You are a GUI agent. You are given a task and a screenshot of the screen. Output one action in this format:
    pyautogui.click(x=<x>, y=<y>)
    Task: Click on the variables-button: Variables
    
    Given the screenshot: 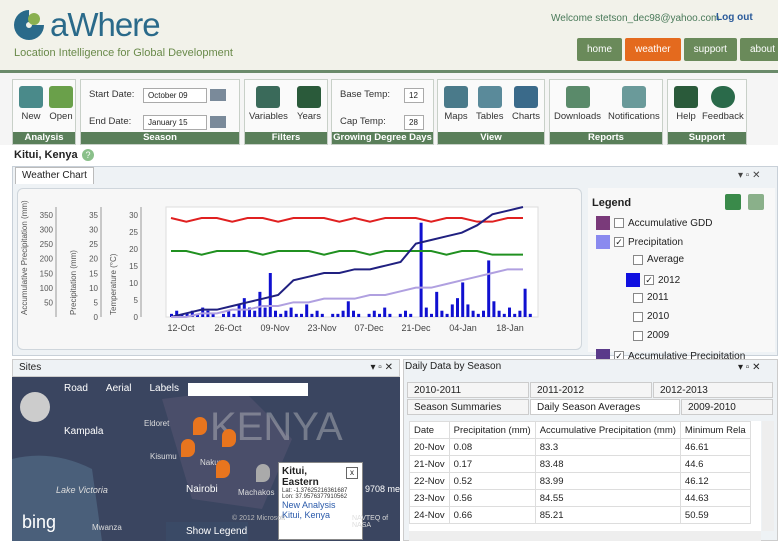 What is the action you would take?
    pyautogui.click(x=268, y=104)
    